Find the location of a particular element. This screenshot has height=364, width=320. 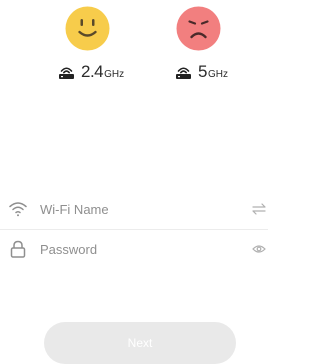

lock-icon is located at coordinates (18, 249).